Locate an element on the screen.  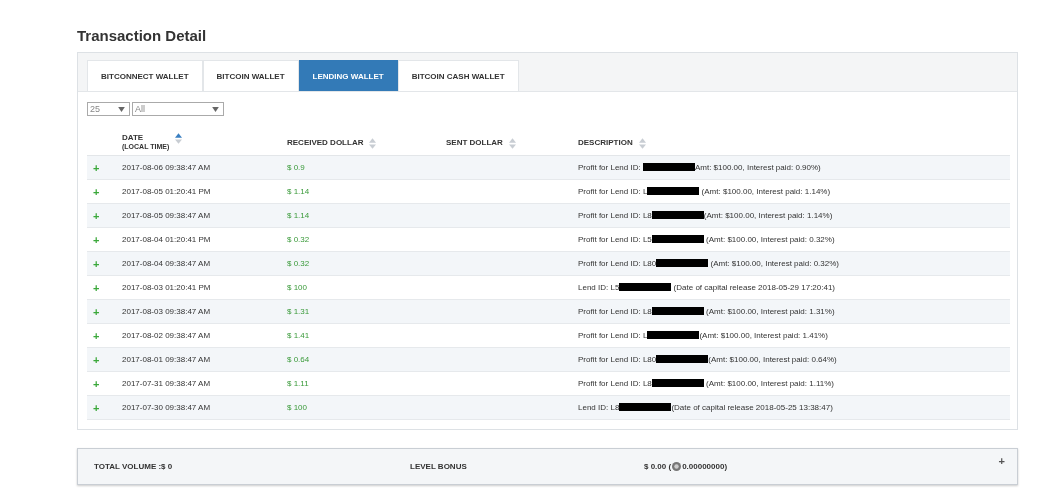
level-bonus-value: $ 0.00 ( is located at coordinates (658, 466).